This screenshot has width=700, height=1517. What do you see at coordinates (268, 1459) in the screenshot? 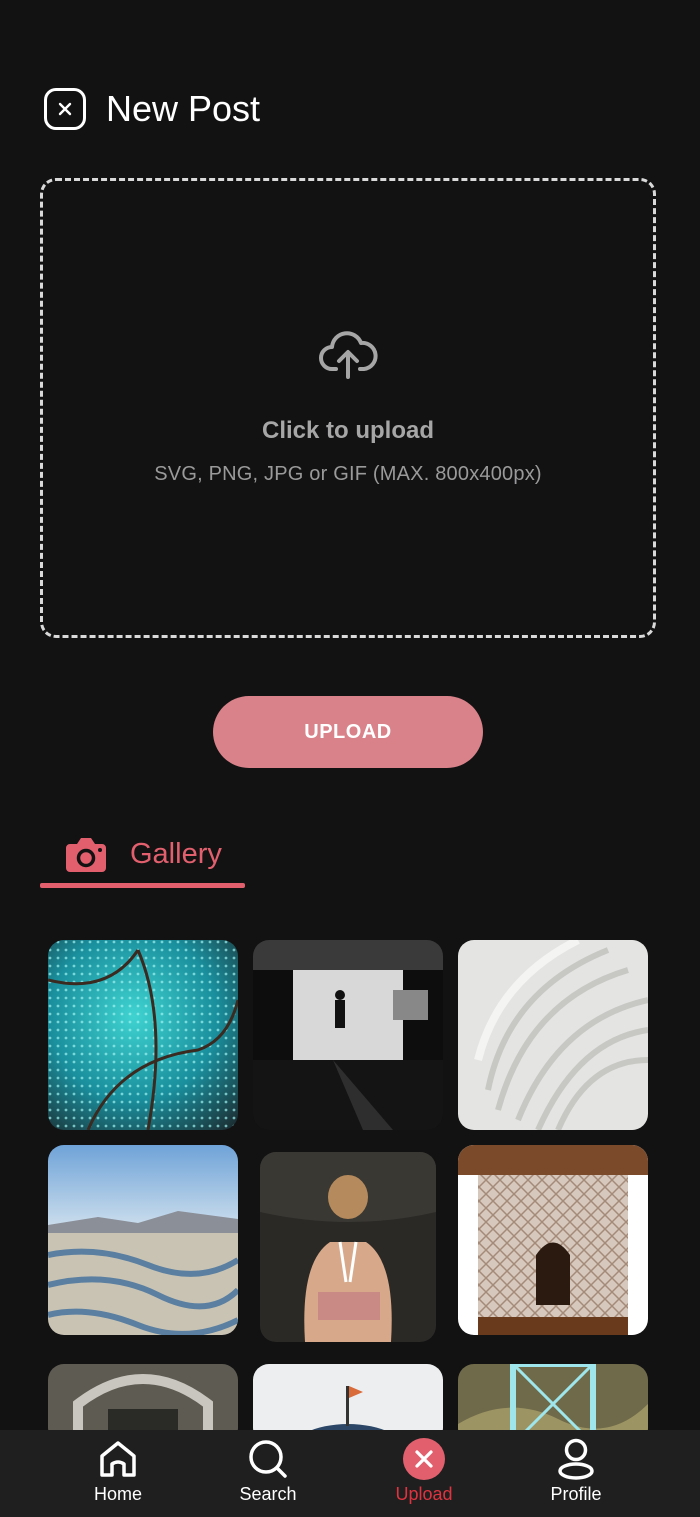
I see `search-icon` at bounding box center [268, 1459].